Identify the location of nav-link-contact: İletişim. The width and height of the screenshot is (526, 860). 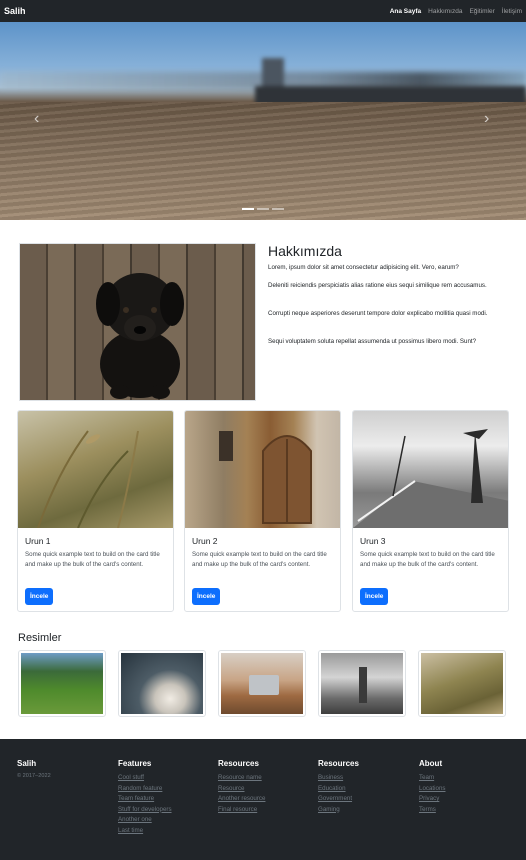
(512, 11).